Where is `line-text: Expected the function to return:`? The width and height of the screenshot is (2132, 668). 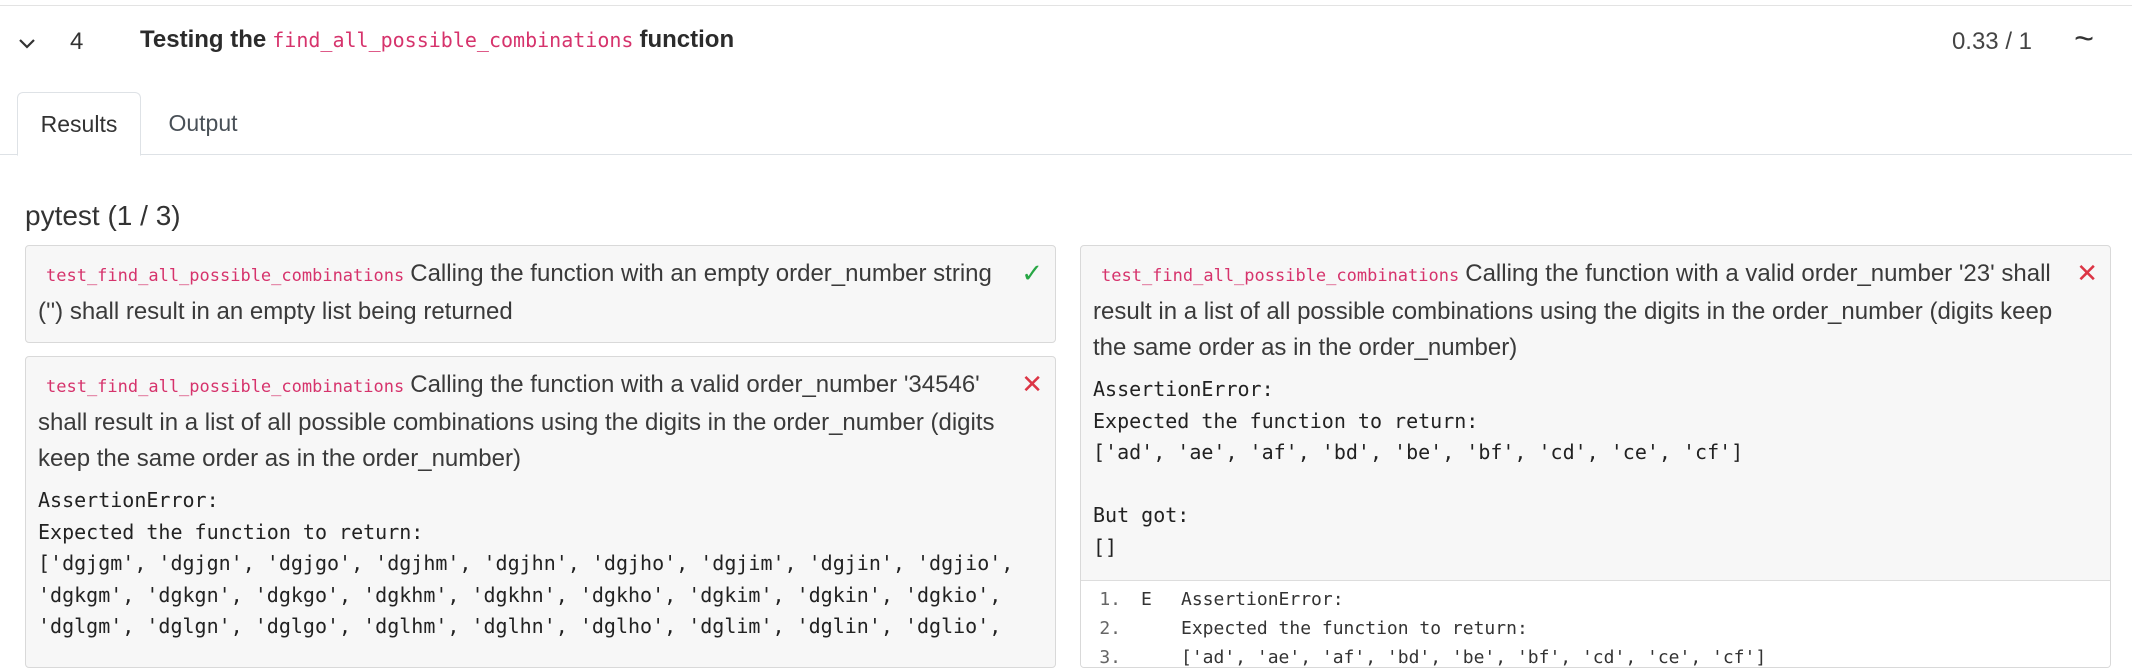
line-text: Expected the function to return: is located at coordinates (1354, 628).